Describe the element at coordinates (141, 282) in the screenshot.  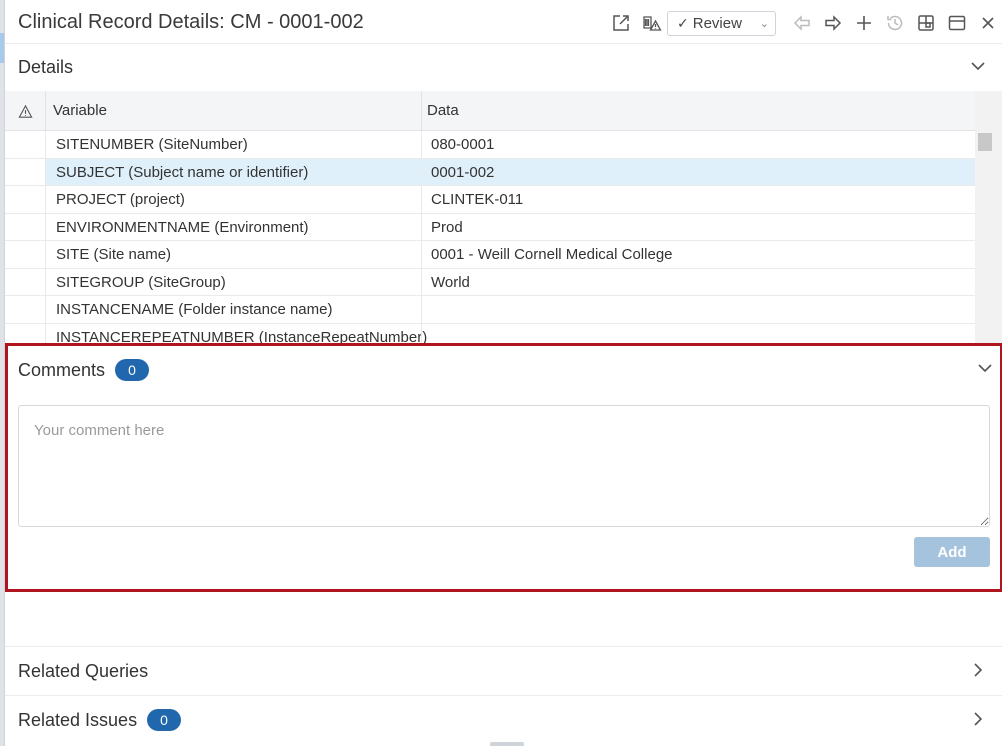
I see `variable-cell: SITEGROUP (SiteGroup)` at that location.